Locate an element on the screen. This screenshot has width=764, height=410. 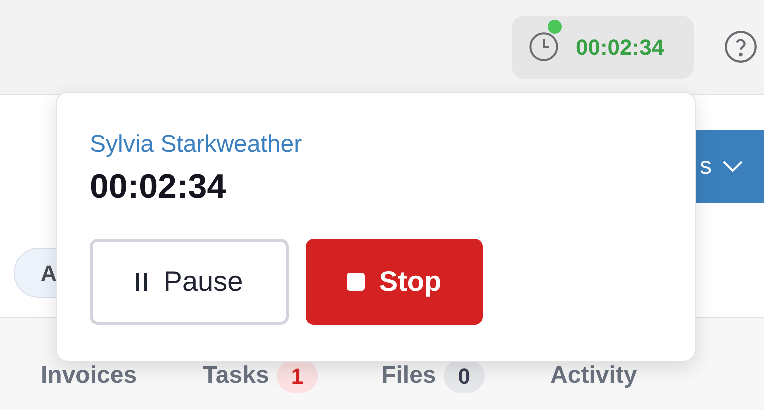
tab: Invoices is located at coordinates (89, 376).